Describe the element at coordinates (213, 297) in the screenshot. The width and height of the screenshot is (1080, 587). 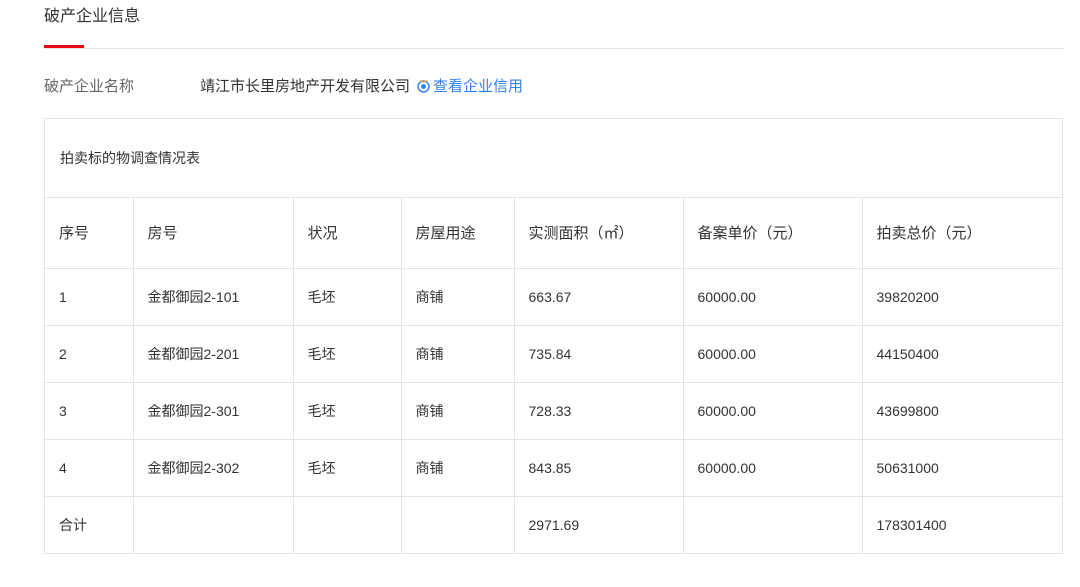
I see `table-cell: 金都御园2-101` at that location.